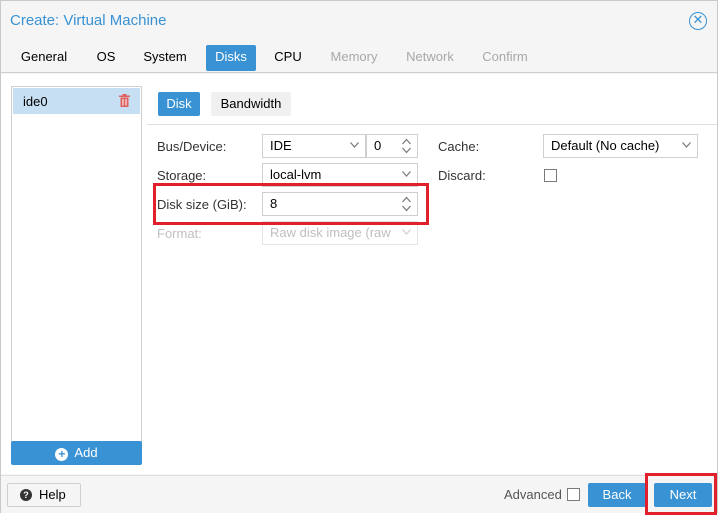 The image size is (722, 515). What do you see at coordinates (291, 204) in the screenshot?
I see `highlight-box-disk-size` at bounding box center [291, 204].